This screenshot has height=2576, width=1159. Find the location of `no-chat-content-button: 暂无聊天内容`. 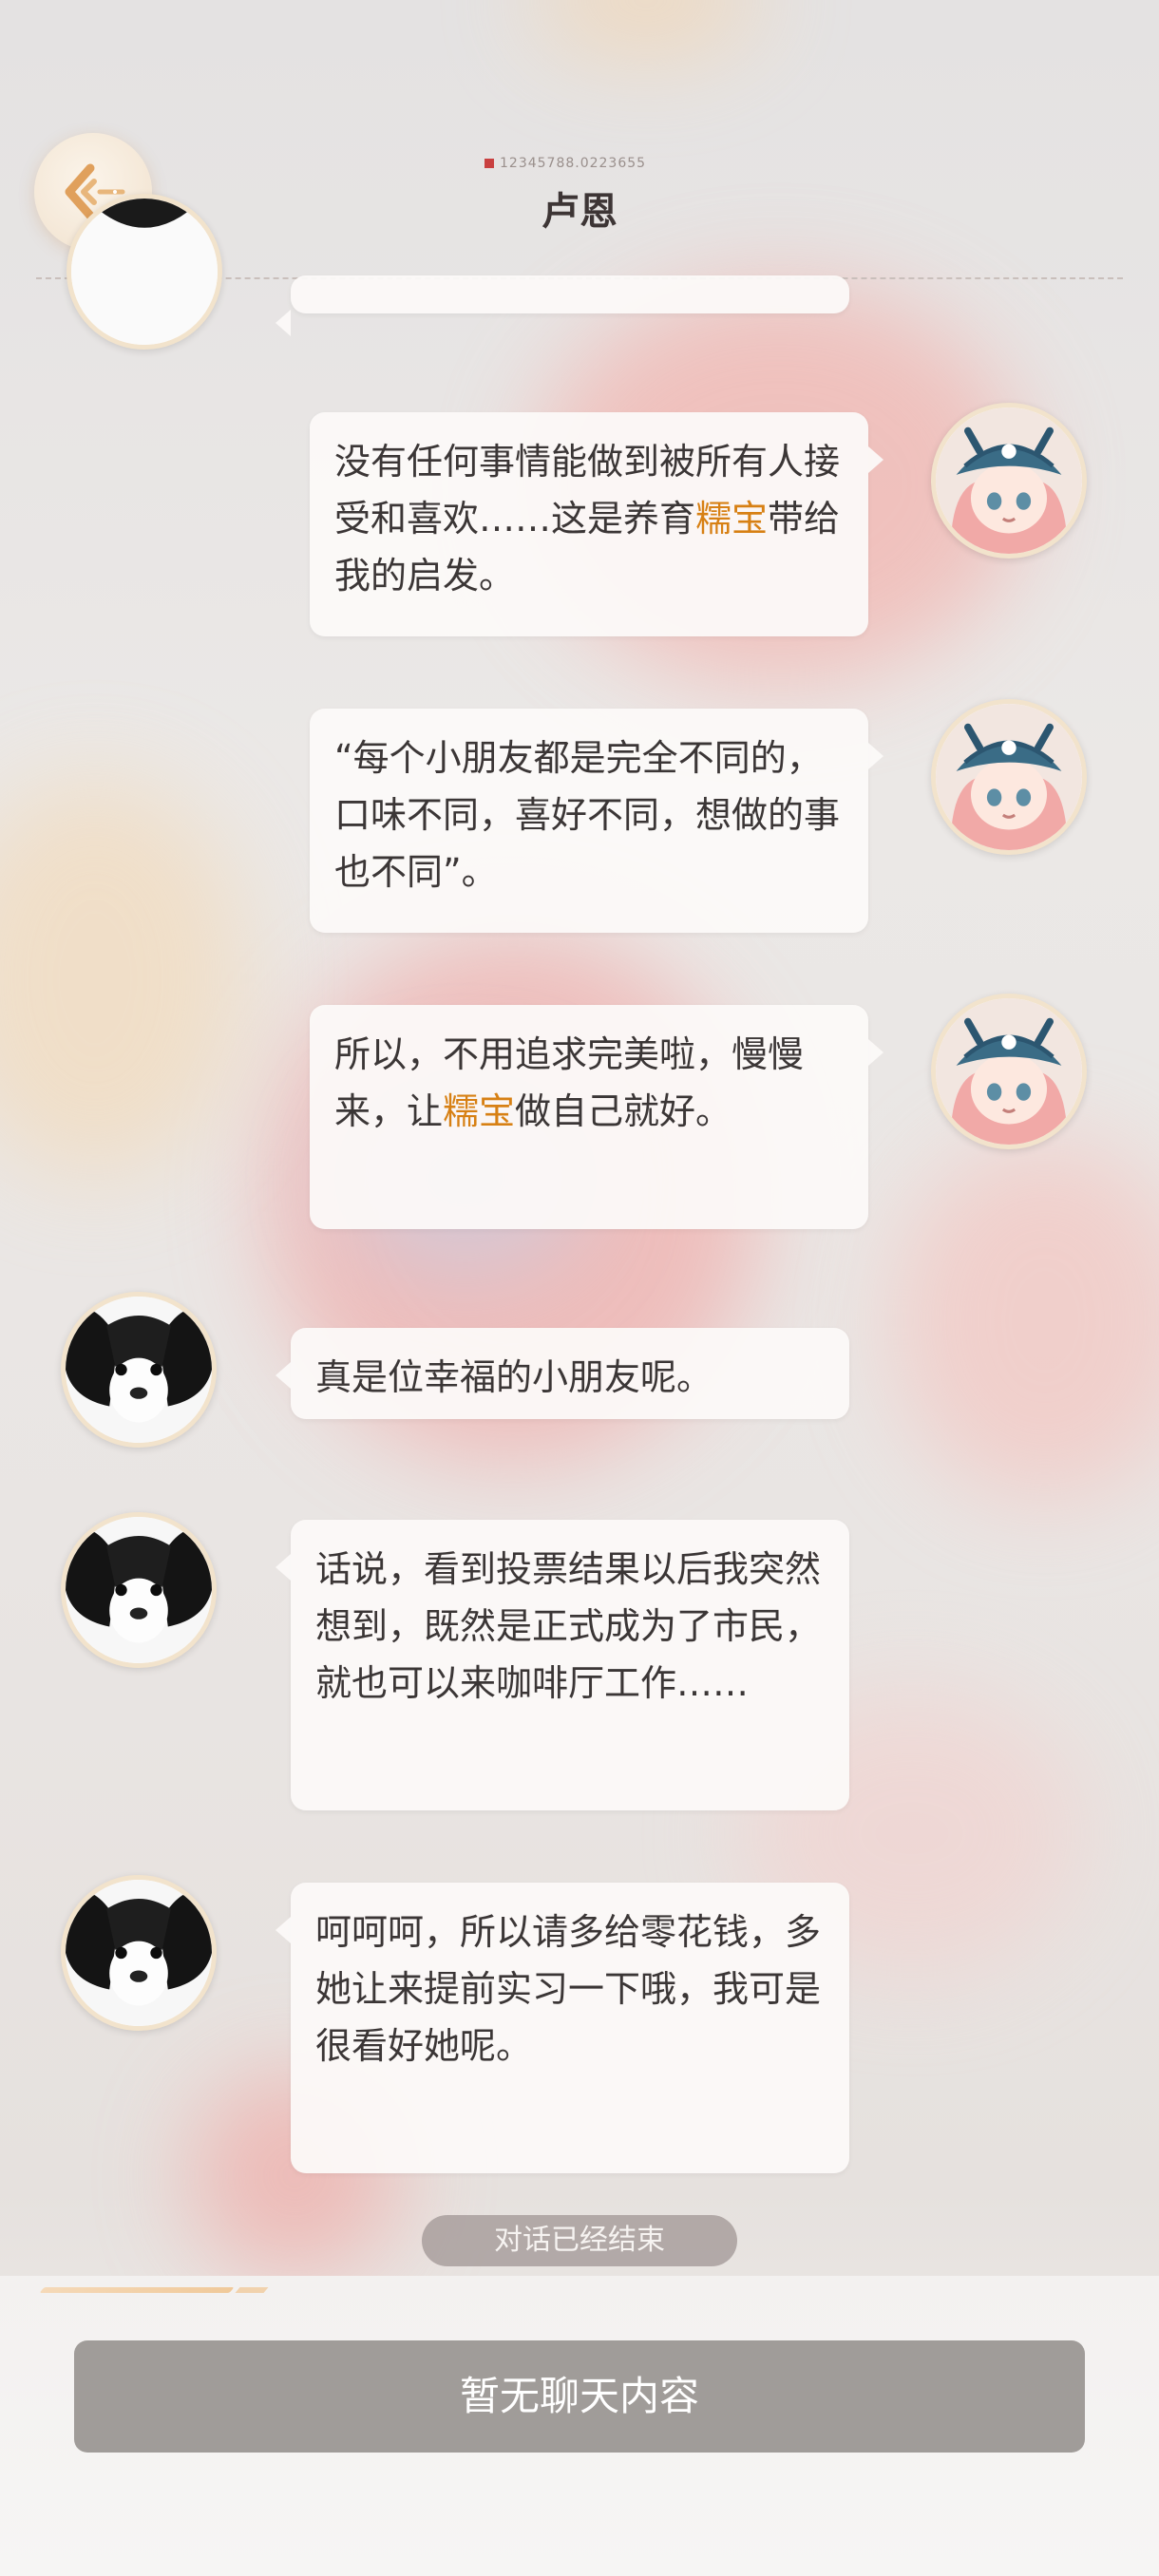

no-chat-content-button: 暂无聊天内容 is located at coordinates (579, 2396).